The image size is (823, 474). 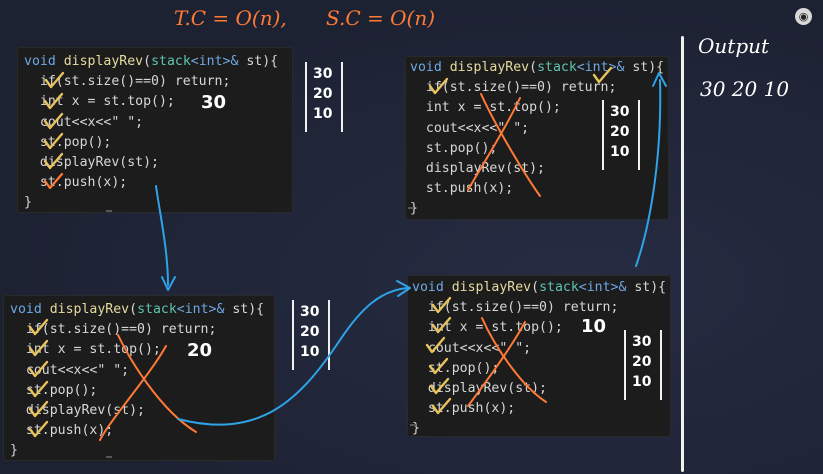 What do you see at coordinates (648, 173) in the screenshot?
I see `arrow-frame3-to-frame4` at bounding box center [648, 173].